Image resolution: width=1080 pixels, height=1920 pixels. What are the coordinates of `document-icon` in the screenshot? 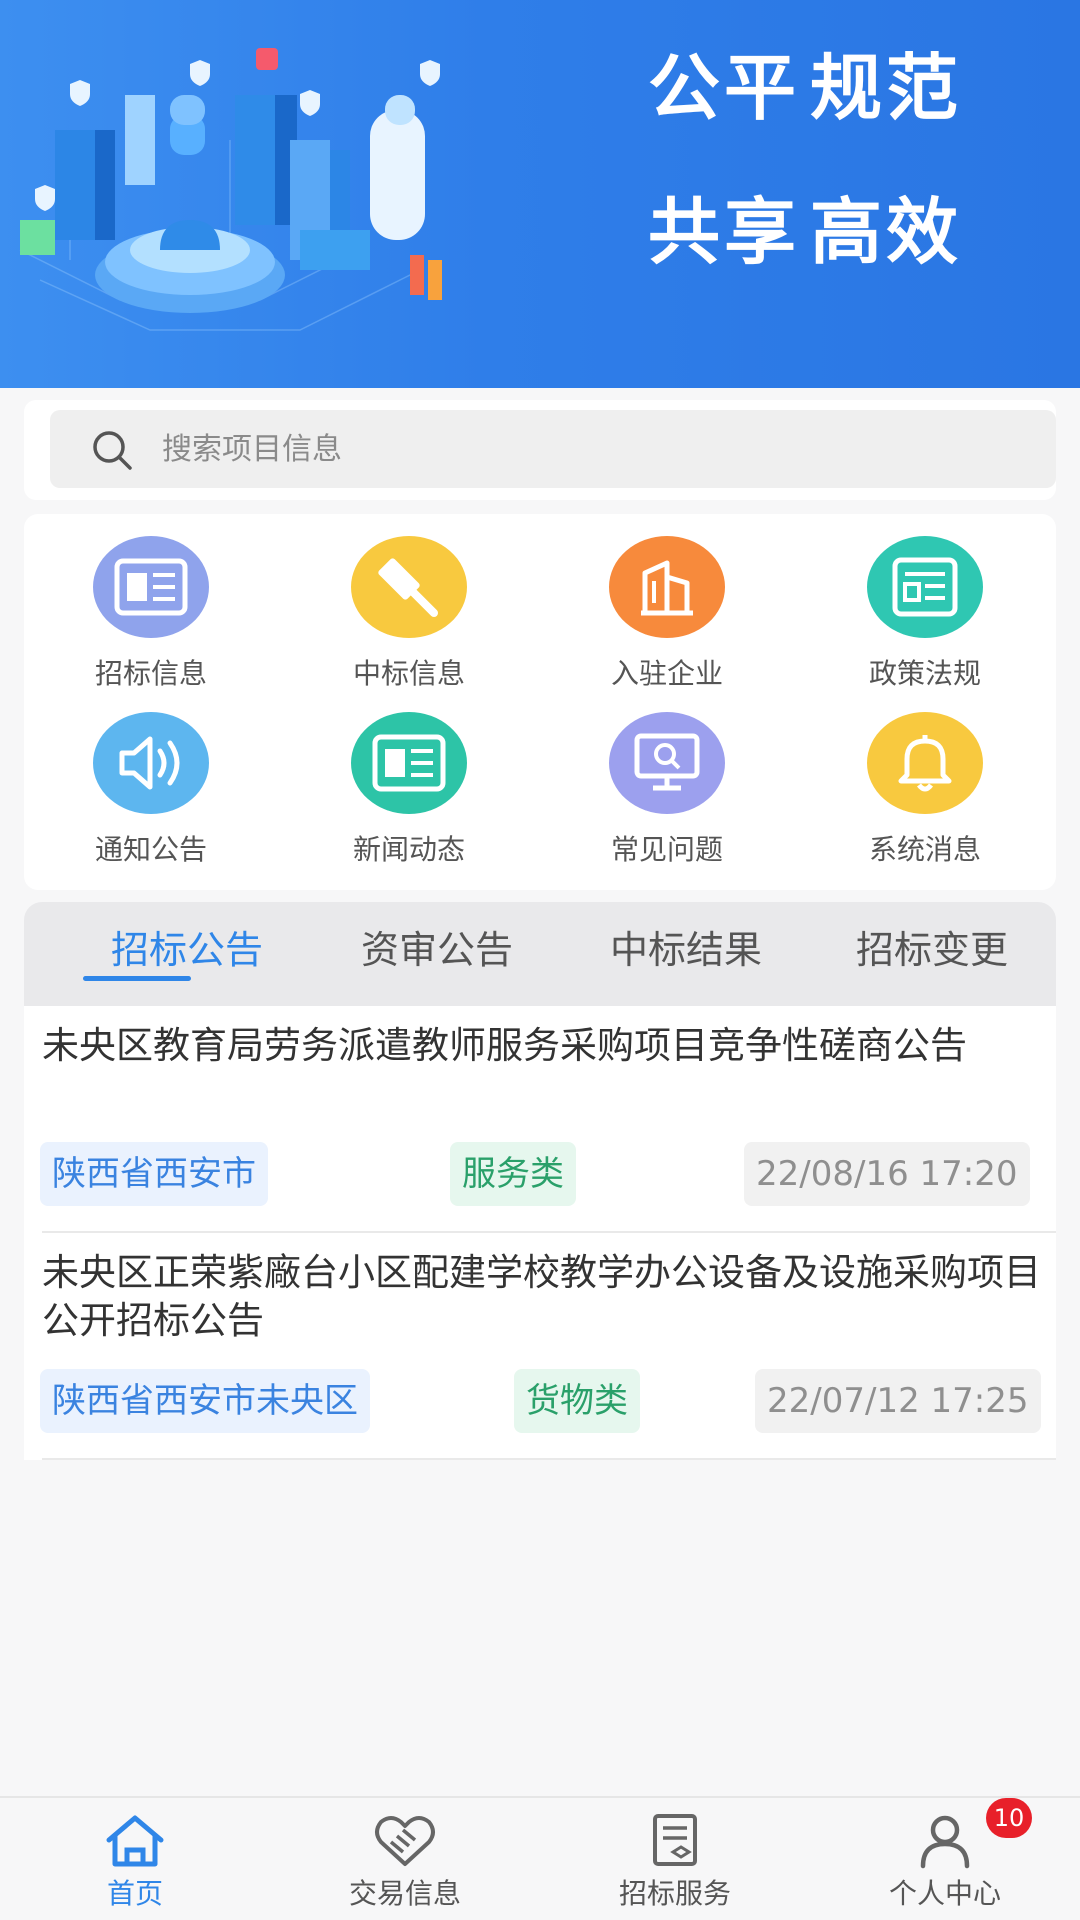 It's located at (925, 587).